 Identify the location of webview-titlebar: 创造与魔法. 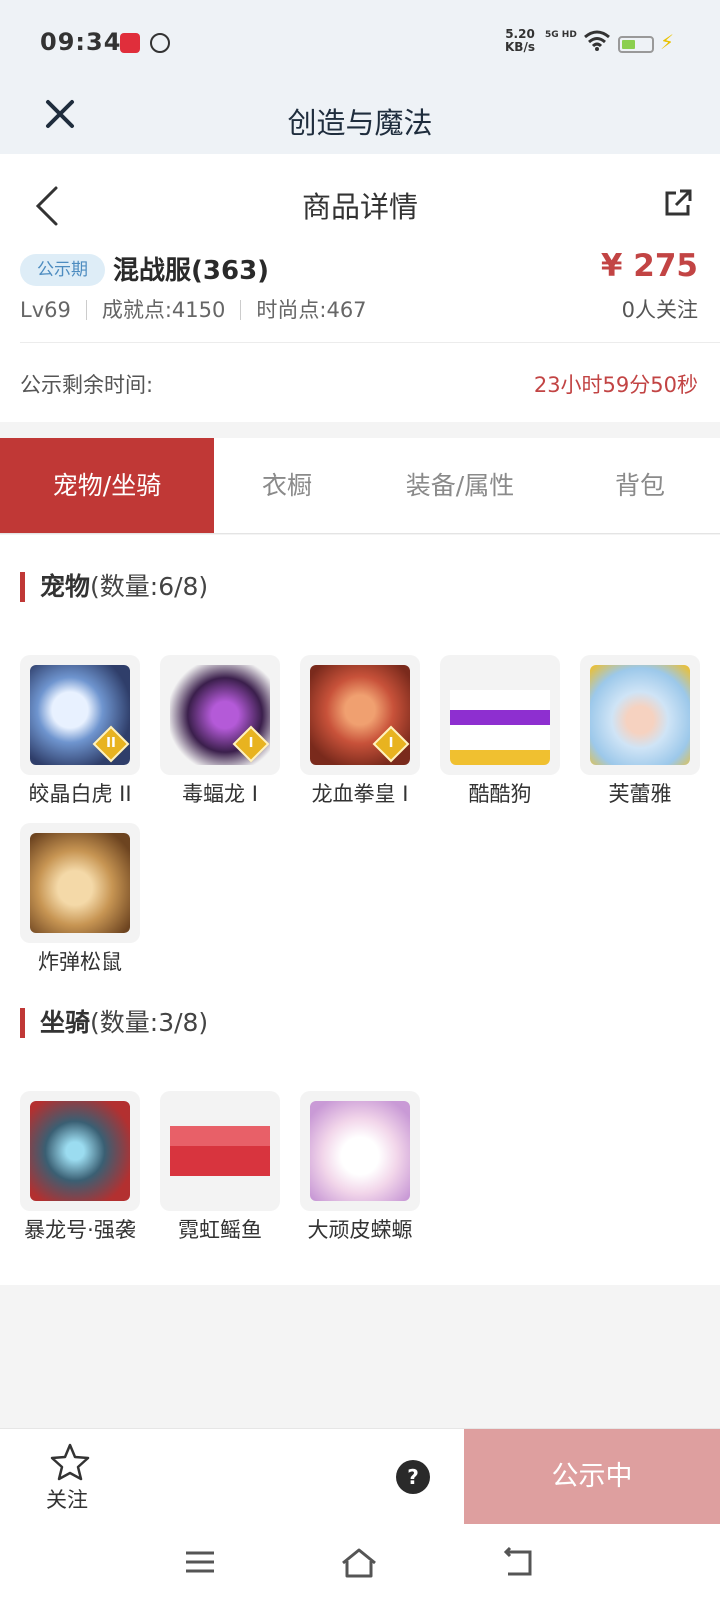
(360, 117).